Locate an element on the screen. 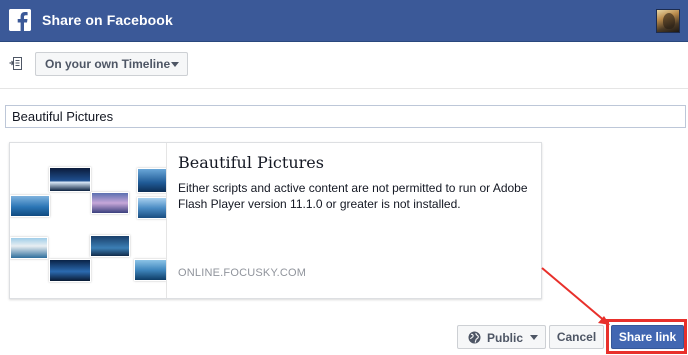 This screenshot has height=355, width=688. audience-selector: On your own Timeline is located at coordinates (111, 64).